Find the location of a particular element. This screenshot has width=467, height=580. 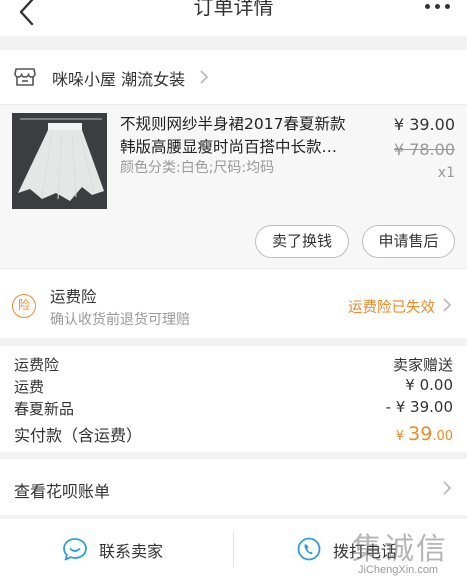

watermark-url: JiChengXin.com is located at coordinates (398, 570).